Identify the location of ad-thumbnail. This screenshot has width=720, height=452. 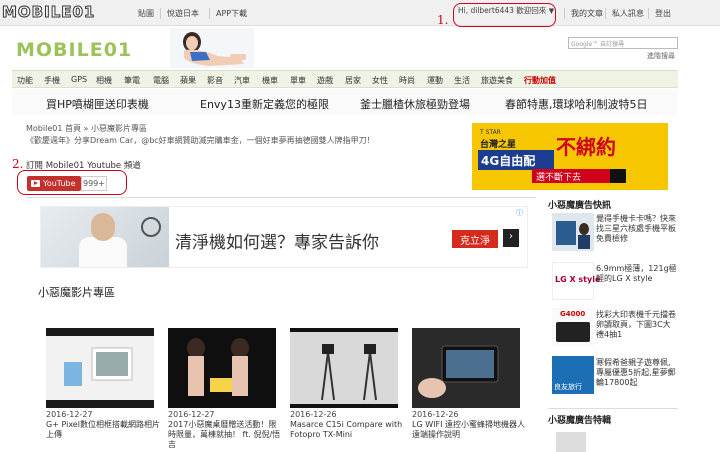
(573, 232).